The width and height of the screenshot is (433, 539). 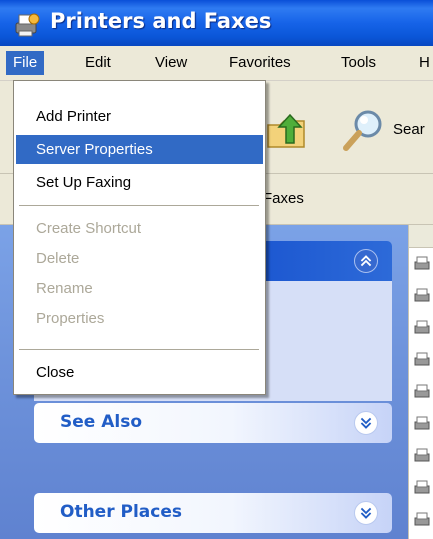 What do you see at coordinates (161, 21) in the screenshot?
I see `window-title: Printers and Faxes` at bounding box center [161, 21].